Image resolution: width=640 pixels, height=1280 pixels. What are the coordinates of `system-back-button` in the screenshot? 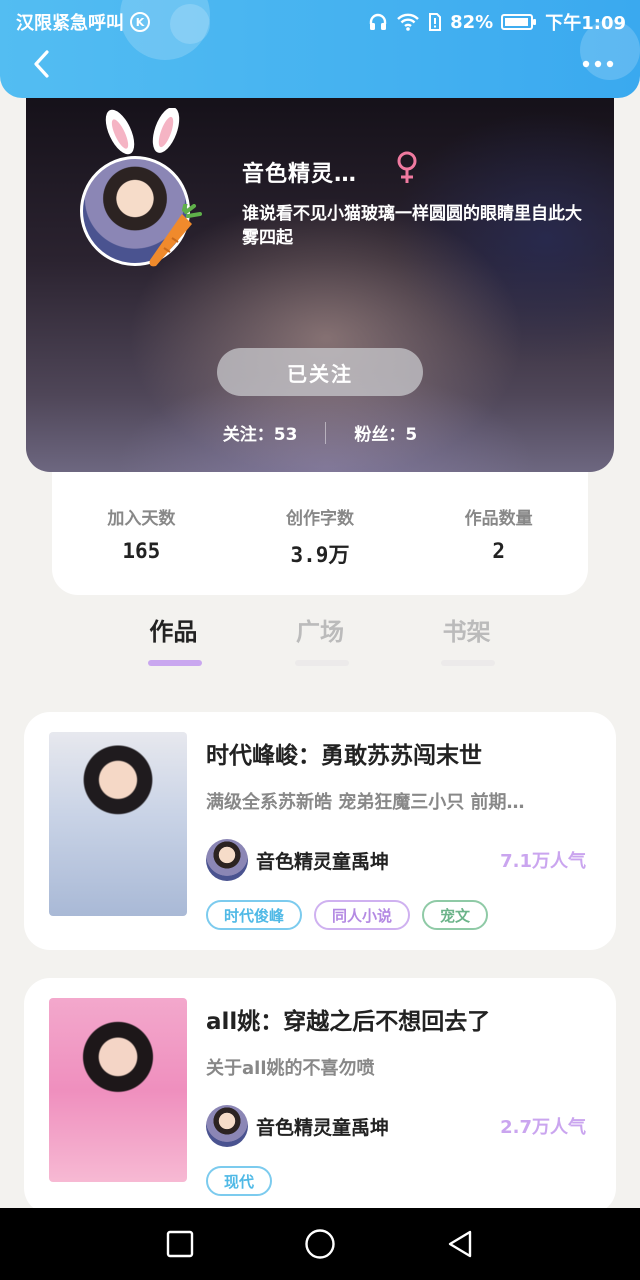 It's located at (460, 1244).